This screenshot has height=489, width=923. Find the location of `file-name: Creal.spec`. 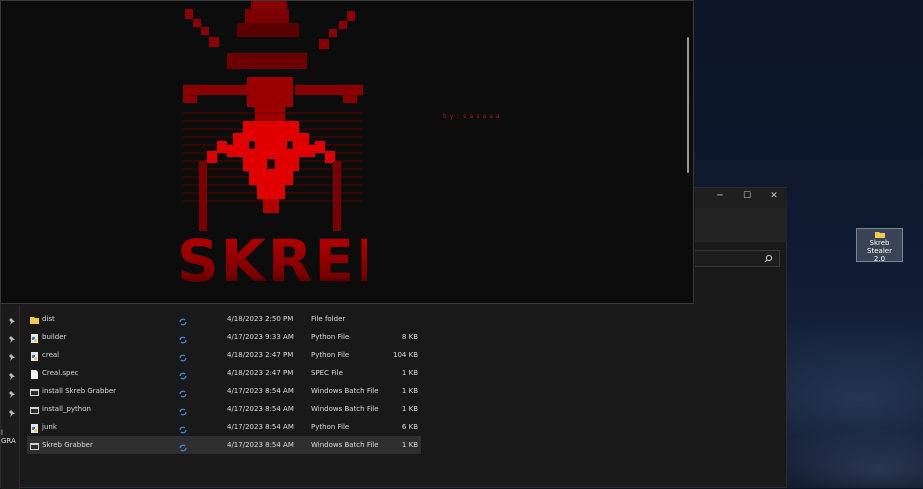

file-name: Creal.spec is located at coordinates (60, 373).